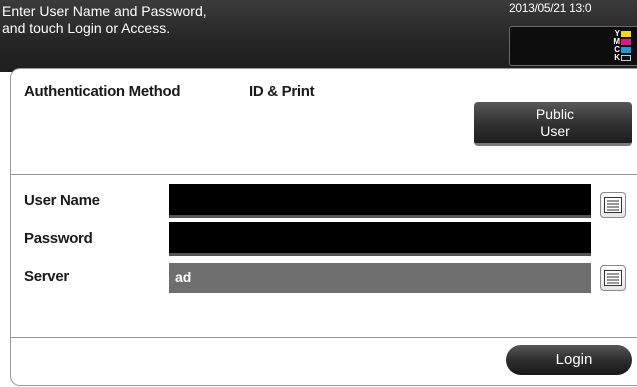  Describe the element at coordinates (102, 91) in the screenshot. I see `authentication-method-label: Authentication Method` at that location.